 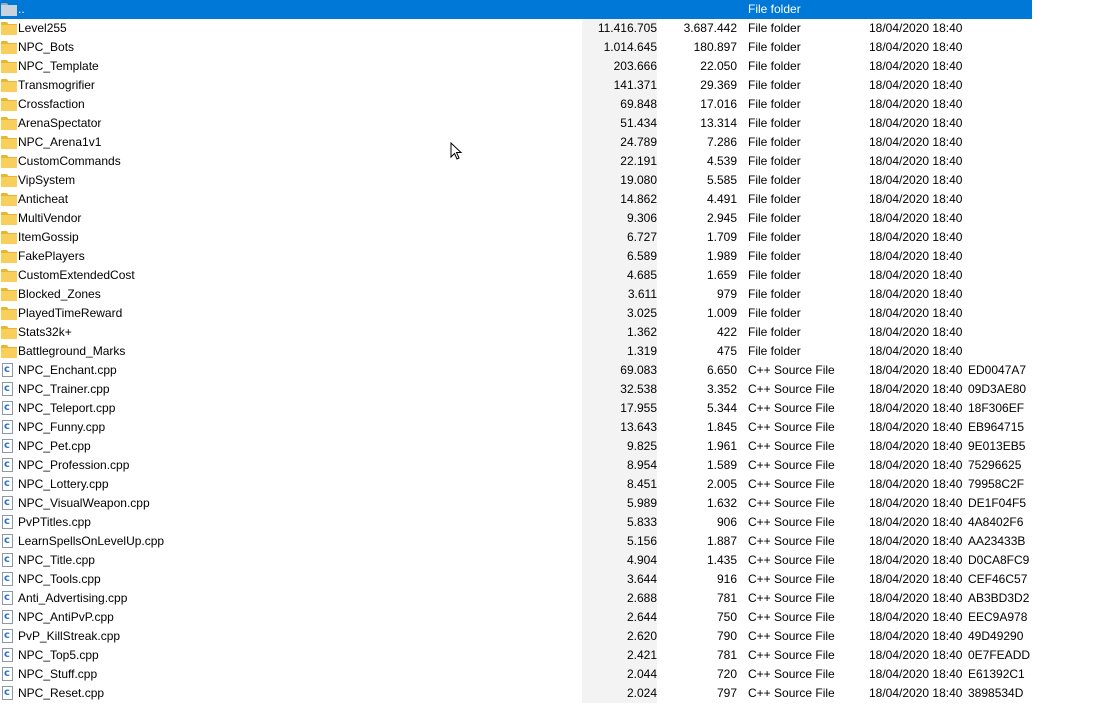 What do you see at coordinates (54, 522) in the screenshot?
I see `file-name: PvPTitles.cpp` at bounding box center [54, 522].